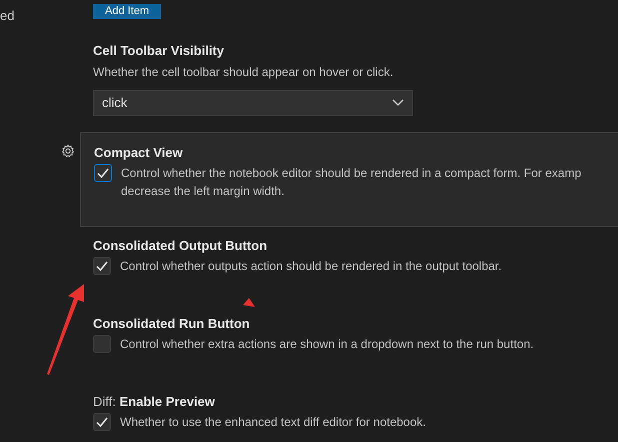  Describe the element at coordinates (138, 152) in the screenshot. I see `setting-title: Compact View` at that location.